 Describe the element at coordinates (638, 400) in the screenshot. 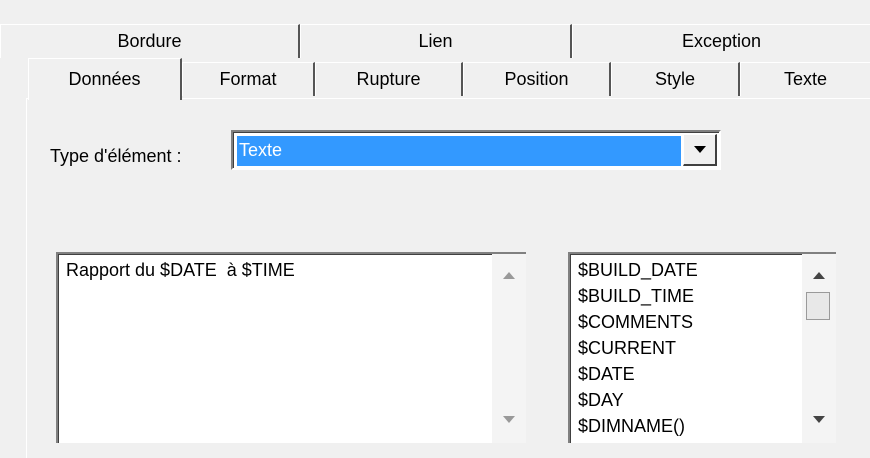

I see `list-item: $DAY` at that location.